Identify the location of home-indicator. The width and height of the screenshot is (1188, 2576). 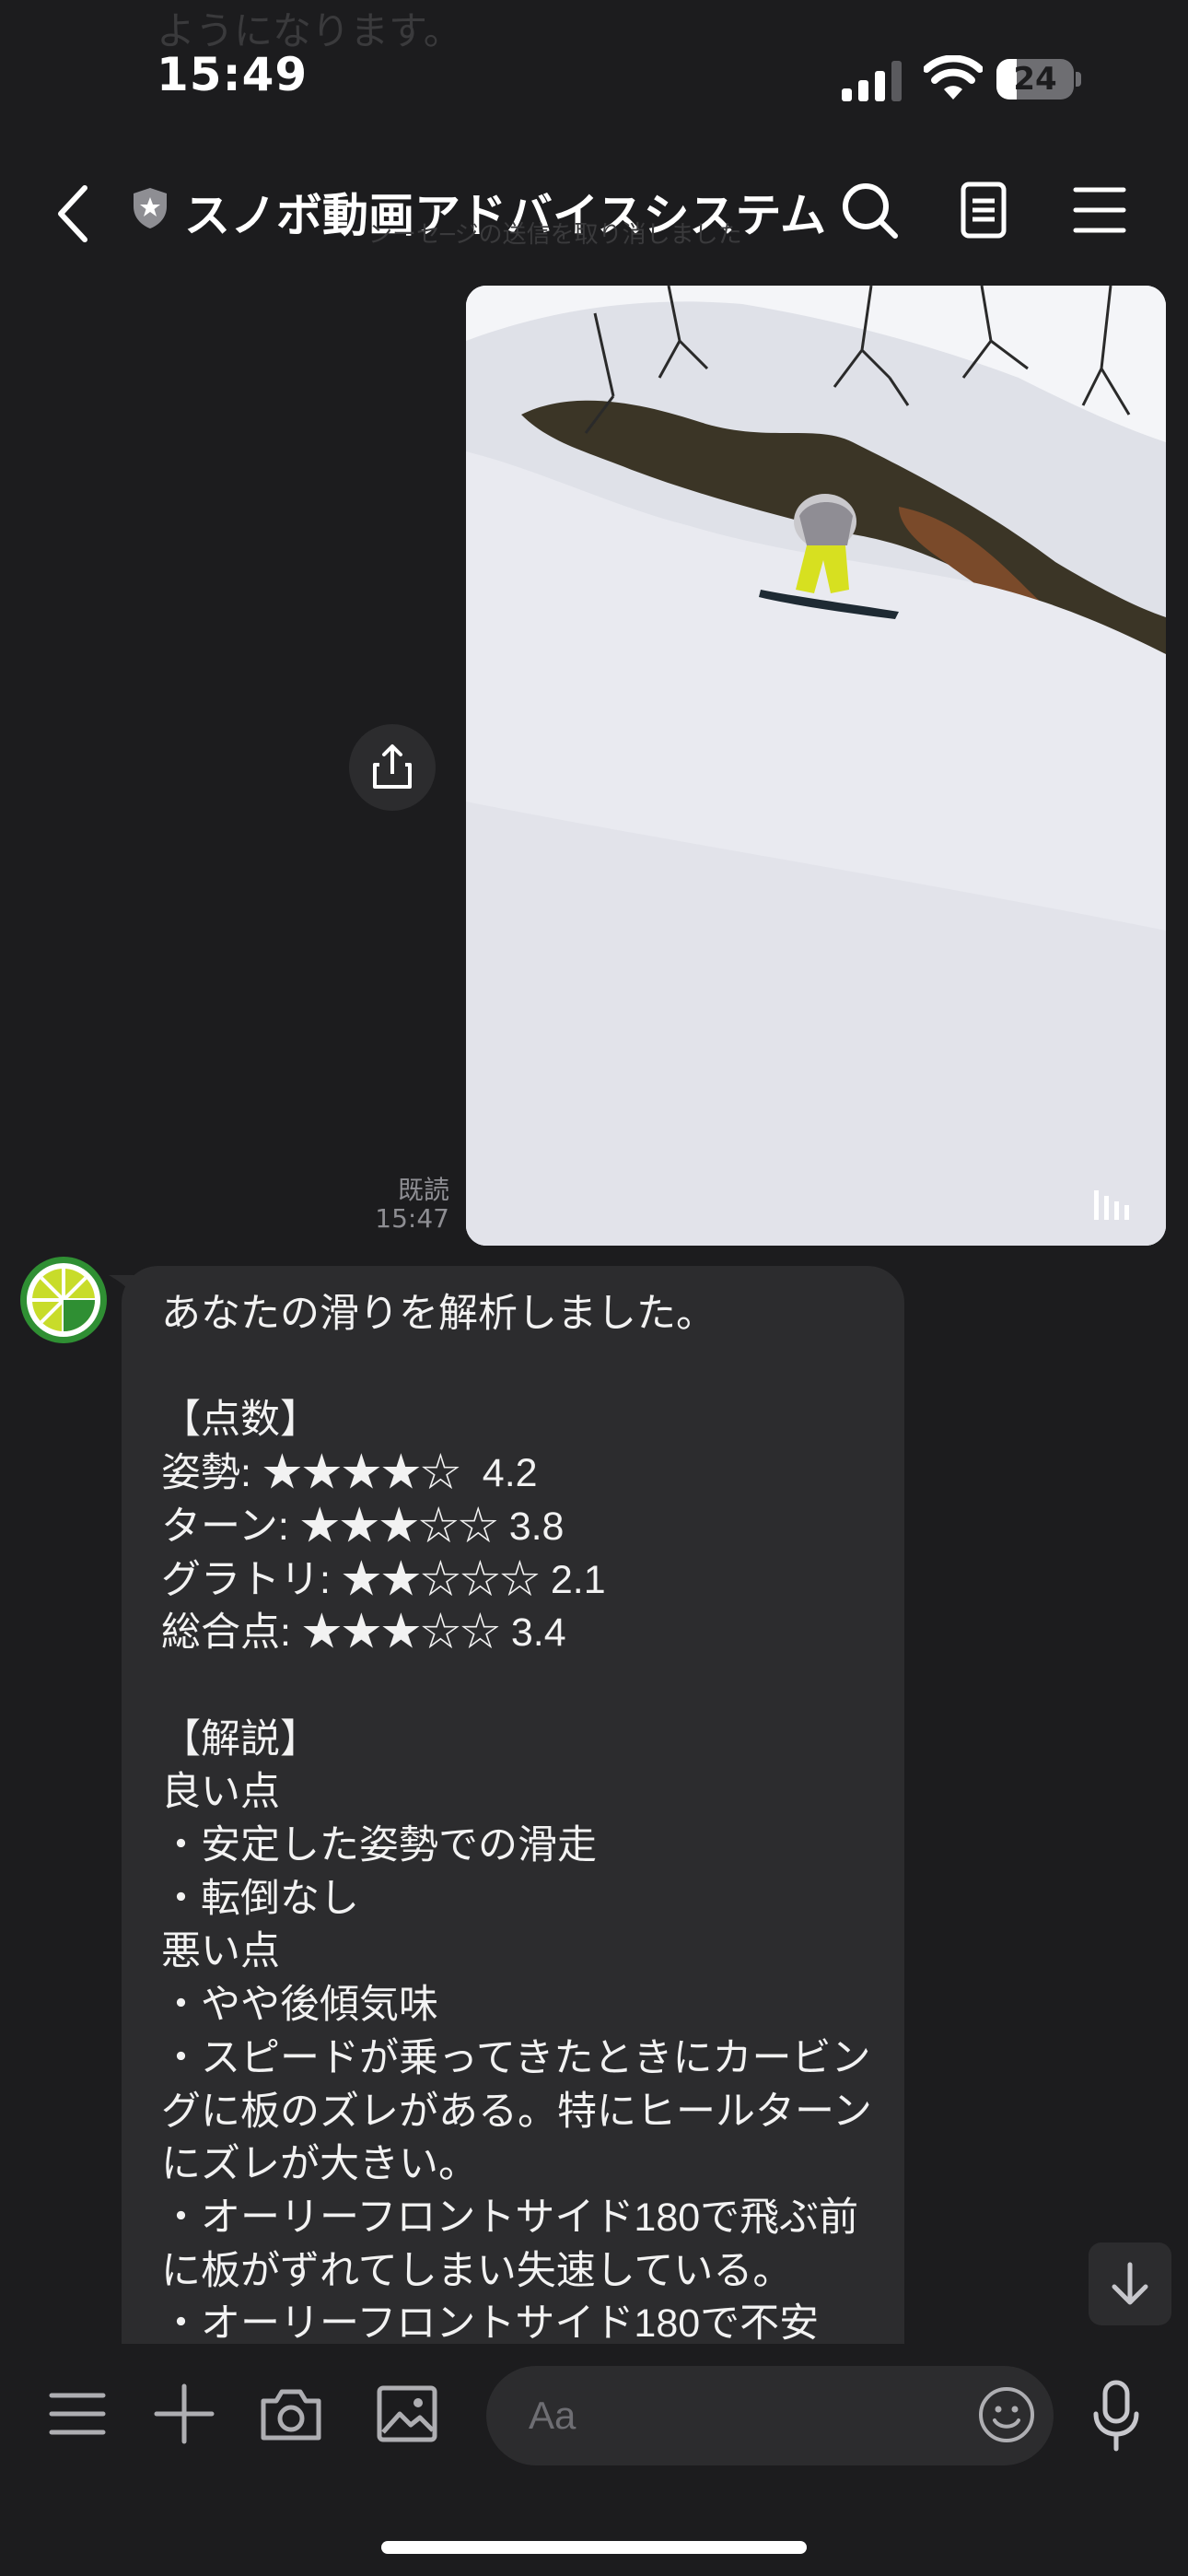
(594, 2547).